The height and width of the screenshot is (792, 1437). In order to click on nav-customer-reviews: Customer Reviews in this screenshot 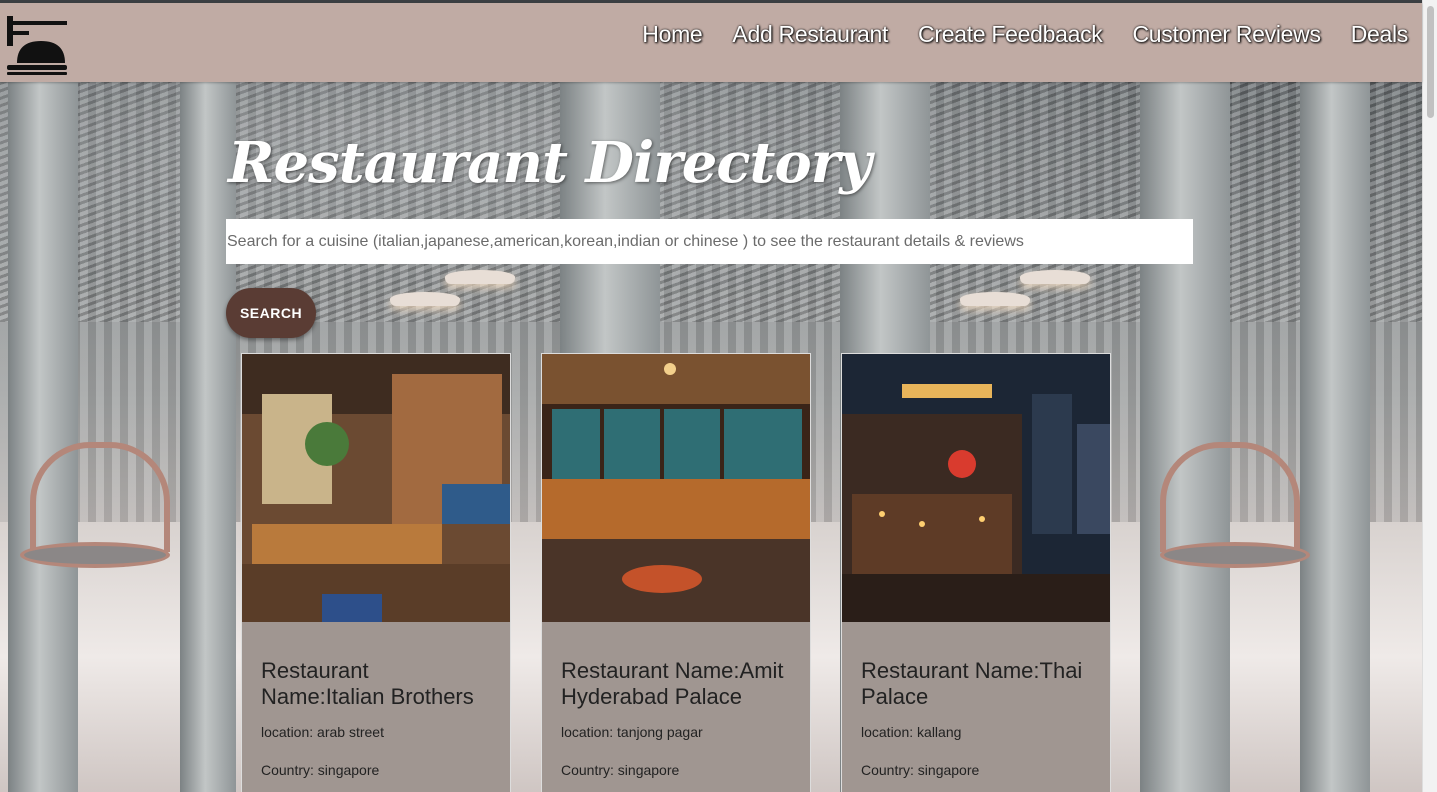, I will do `click(1226, 34)`.